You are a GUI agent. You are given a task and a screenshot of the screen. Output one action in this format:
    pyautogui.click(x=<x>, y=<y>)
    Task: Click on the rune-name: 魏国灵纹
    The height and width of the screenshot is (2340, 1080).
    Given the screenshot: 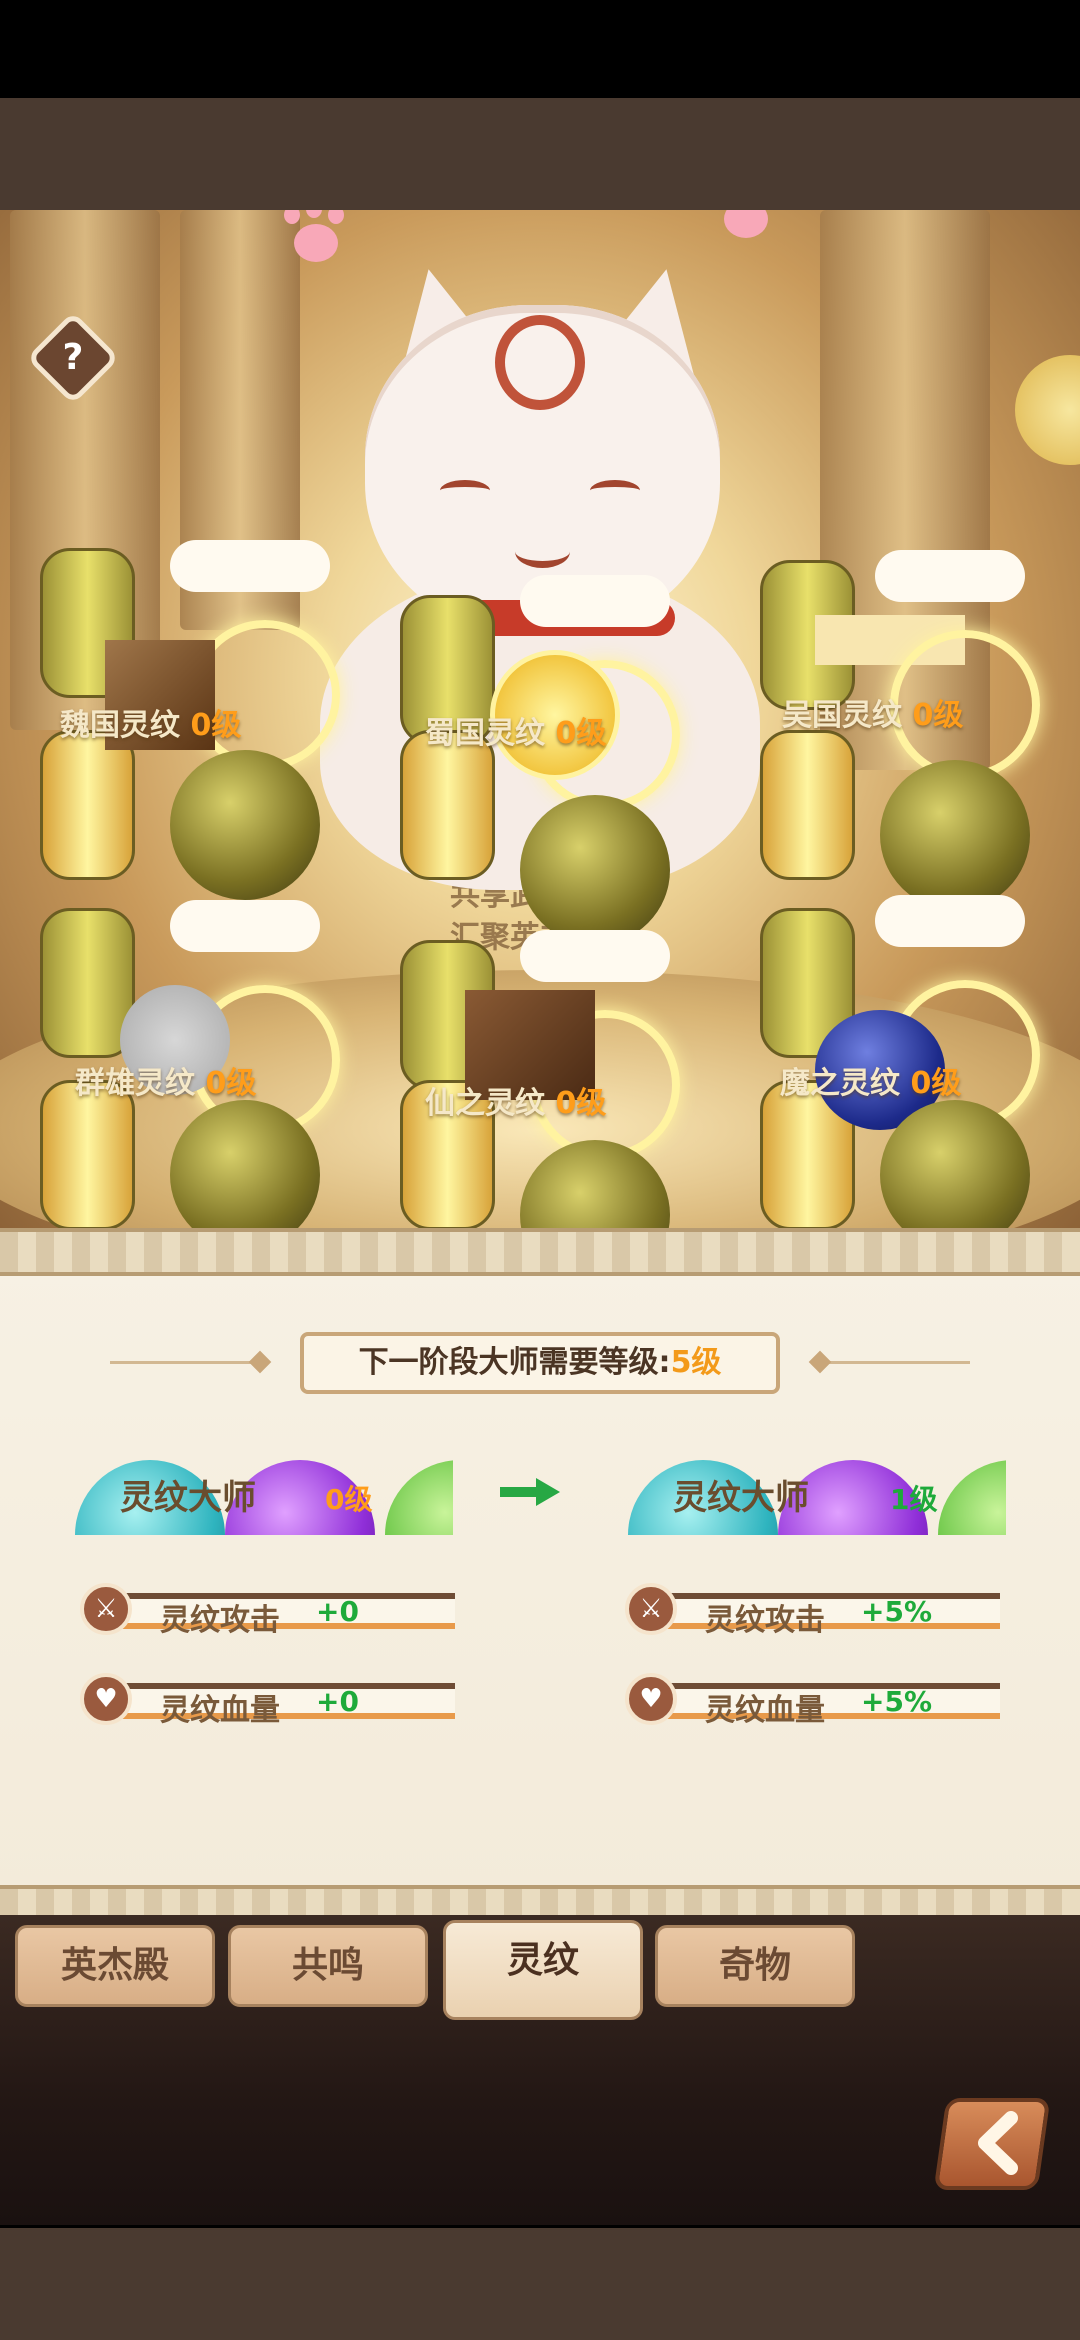 What is the action you would take?
    pyautogui.click(x=120, y=725)
    